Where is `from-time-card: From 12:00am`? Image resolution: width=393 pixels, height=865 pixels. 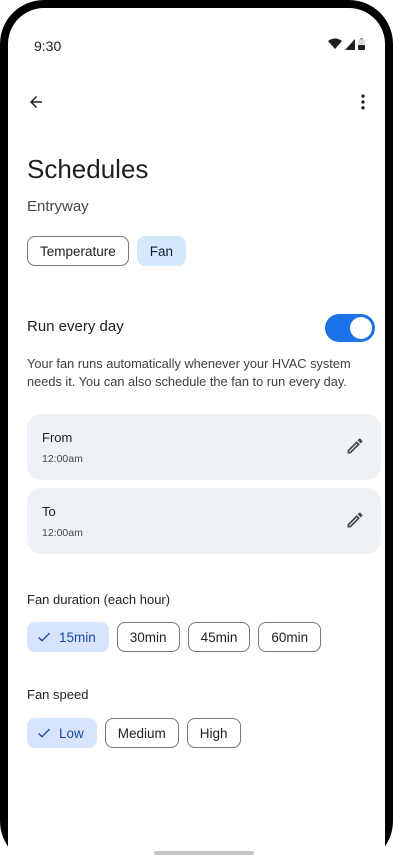
from-time-card: From 12:00am is located at coordinates (204, 447).